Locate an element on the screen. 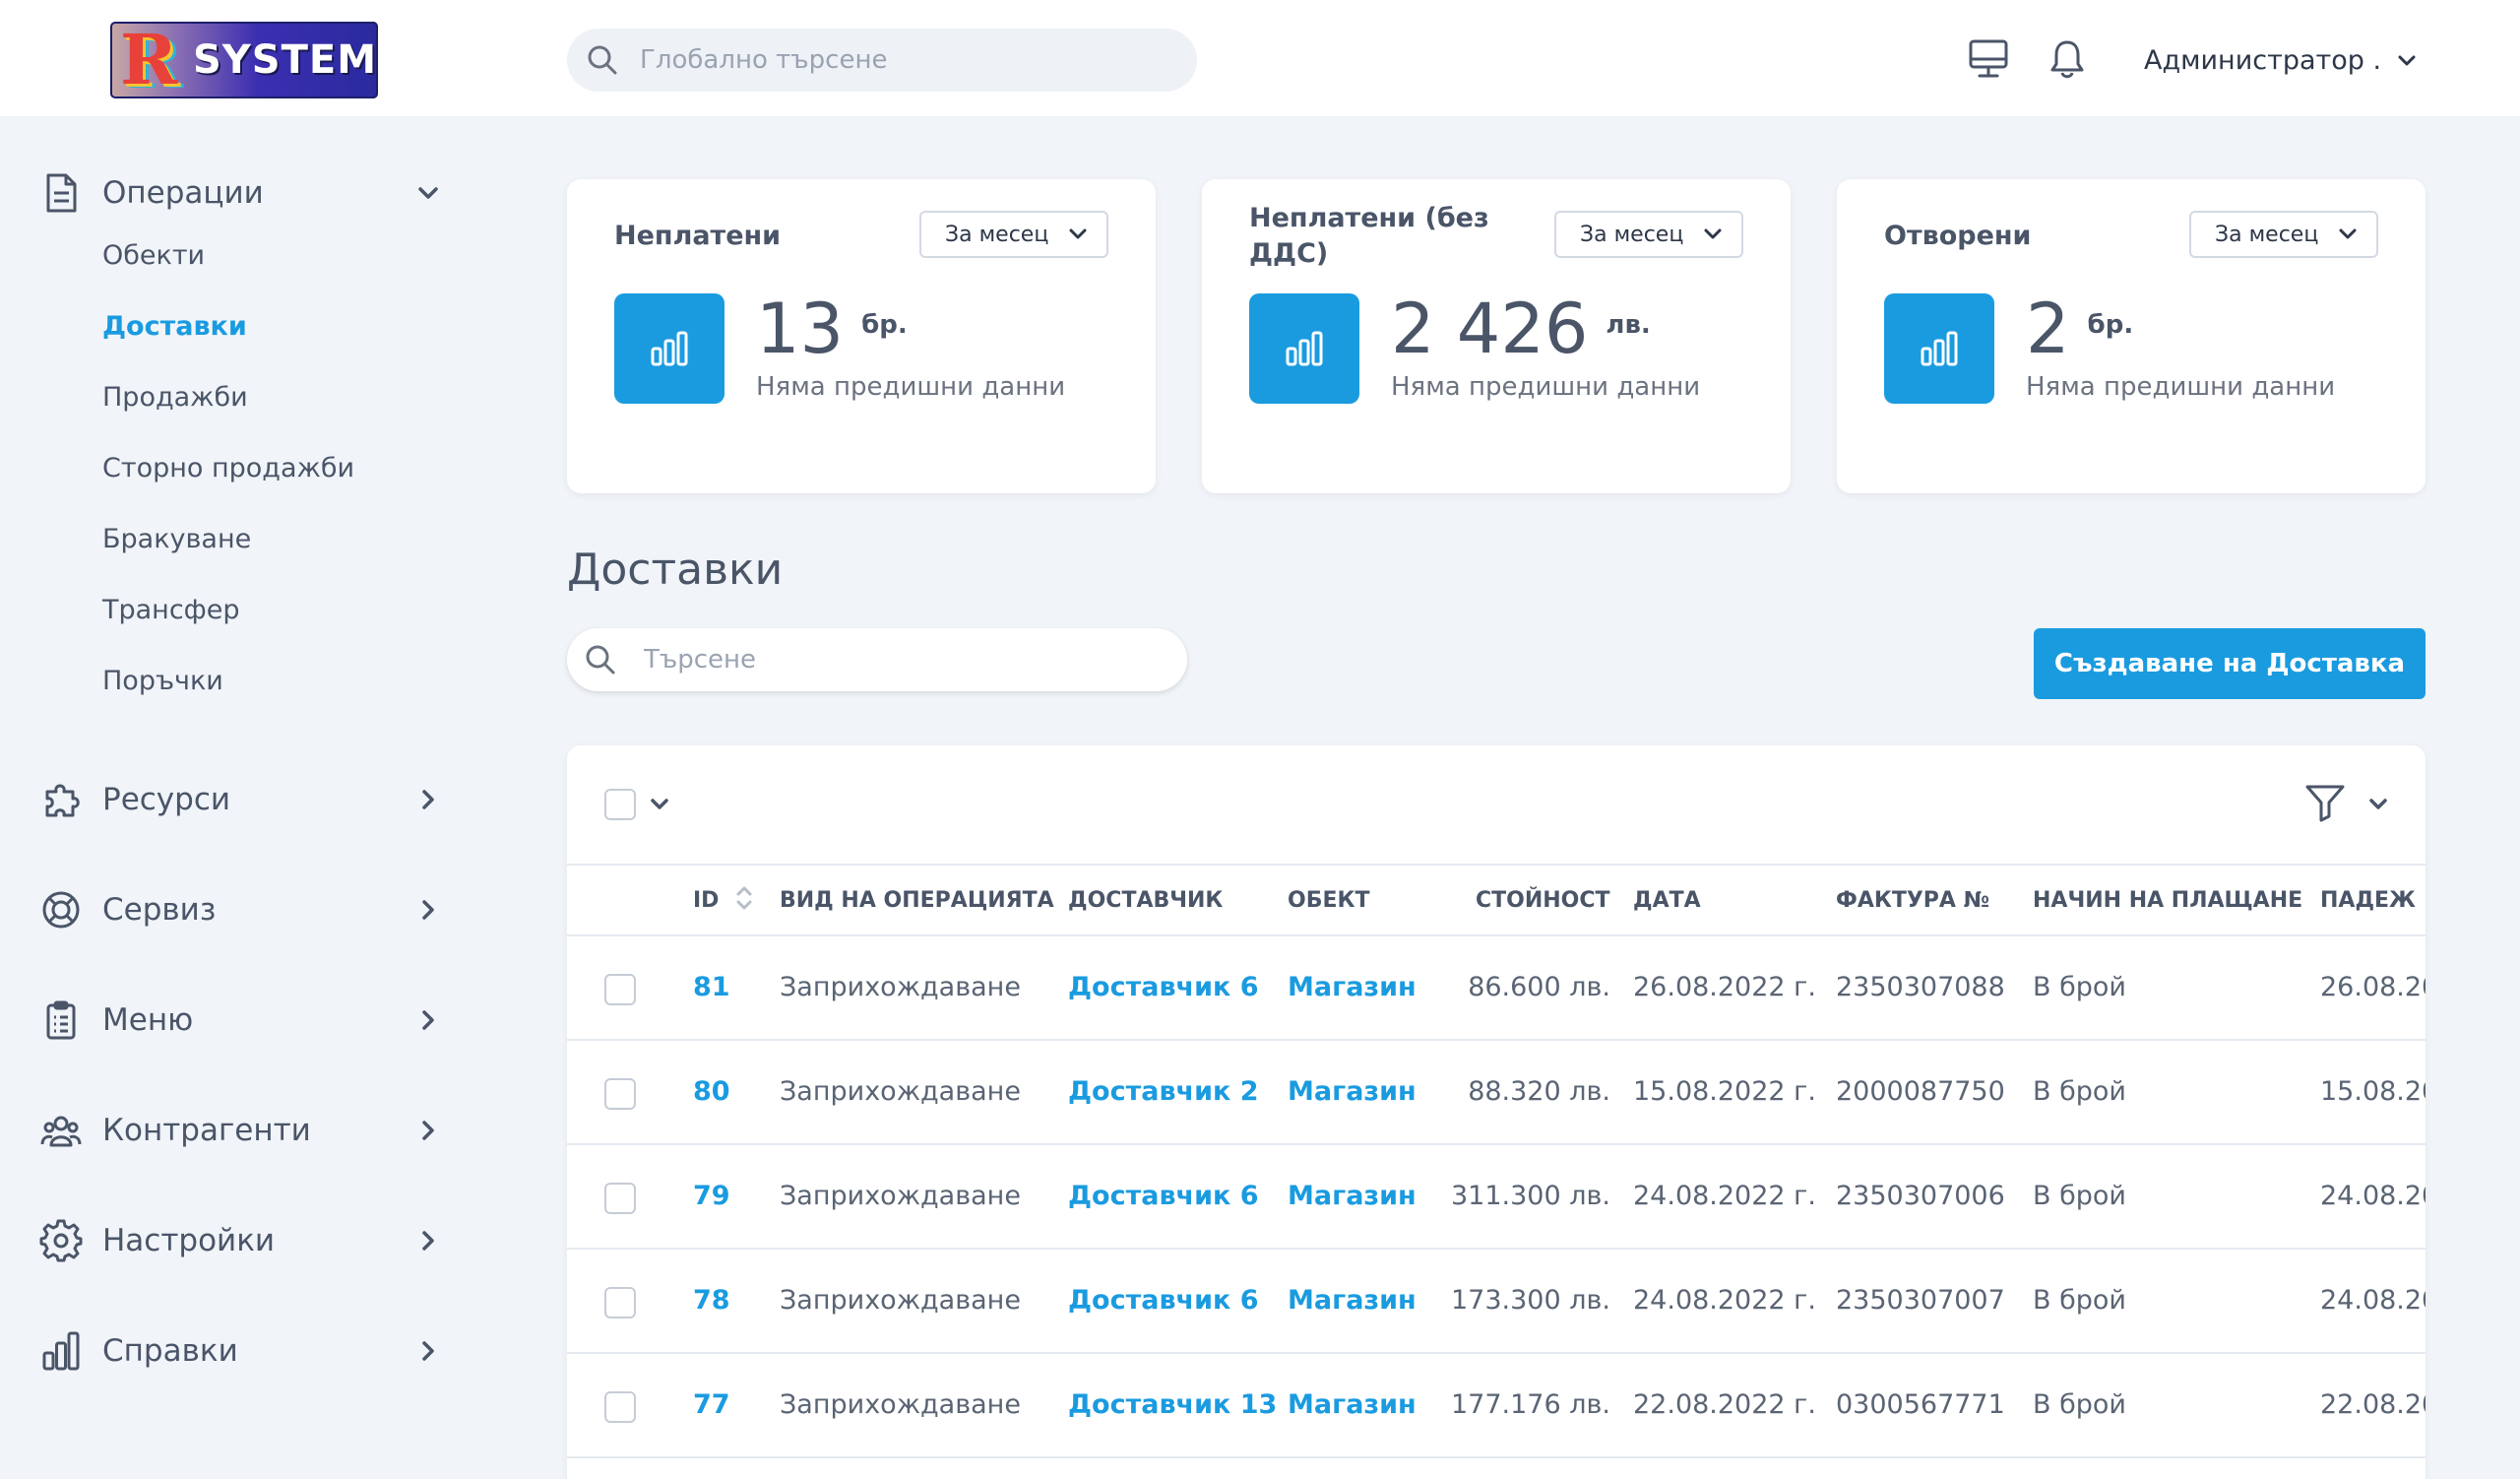  sidebar-item-sales: Продажби is located at coordinates (175, 397).